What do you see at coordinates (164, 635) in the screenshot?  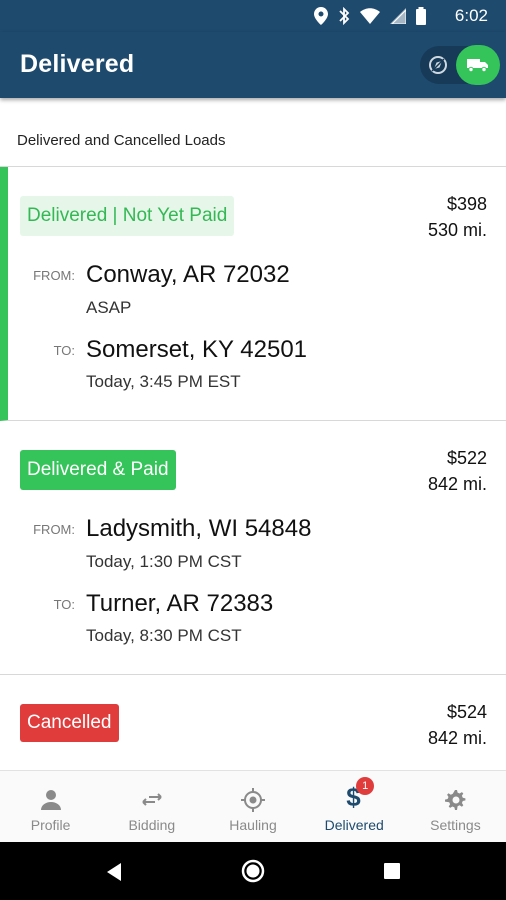 I see `delivery-time: Today, 8:30 PM CST` at bounding box center [164, 635].